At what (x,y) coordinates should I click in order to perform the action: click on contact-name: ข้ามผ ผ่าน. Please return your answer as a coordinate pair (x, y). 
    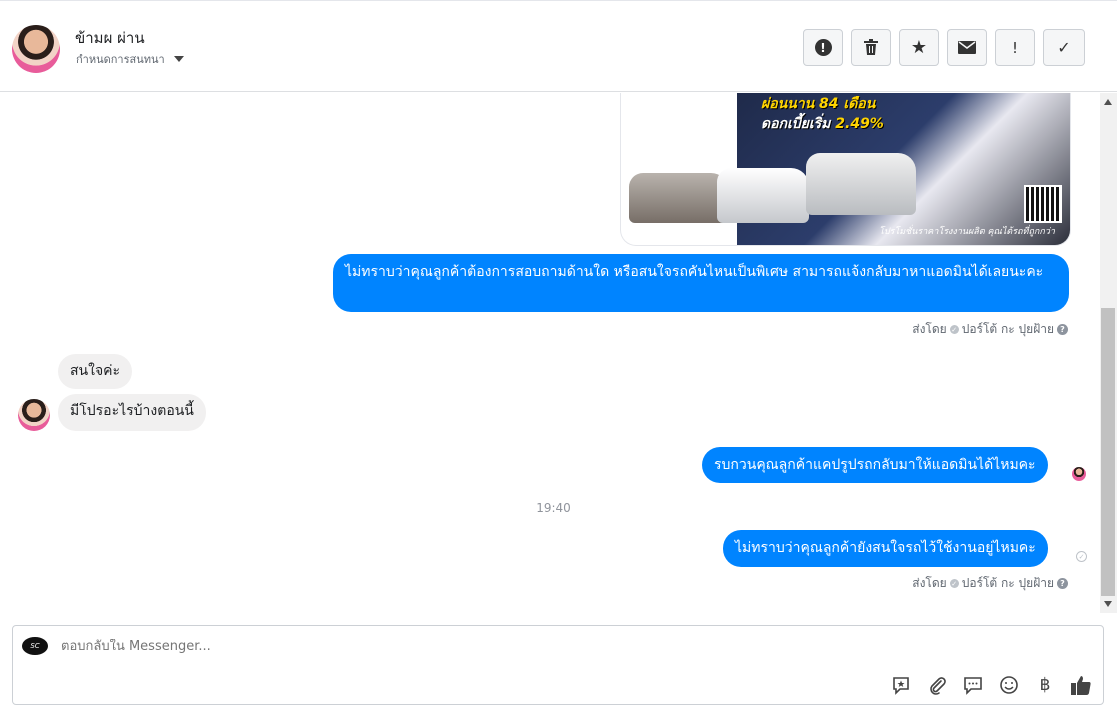
    Looking at the image, I should click on (110, 38).